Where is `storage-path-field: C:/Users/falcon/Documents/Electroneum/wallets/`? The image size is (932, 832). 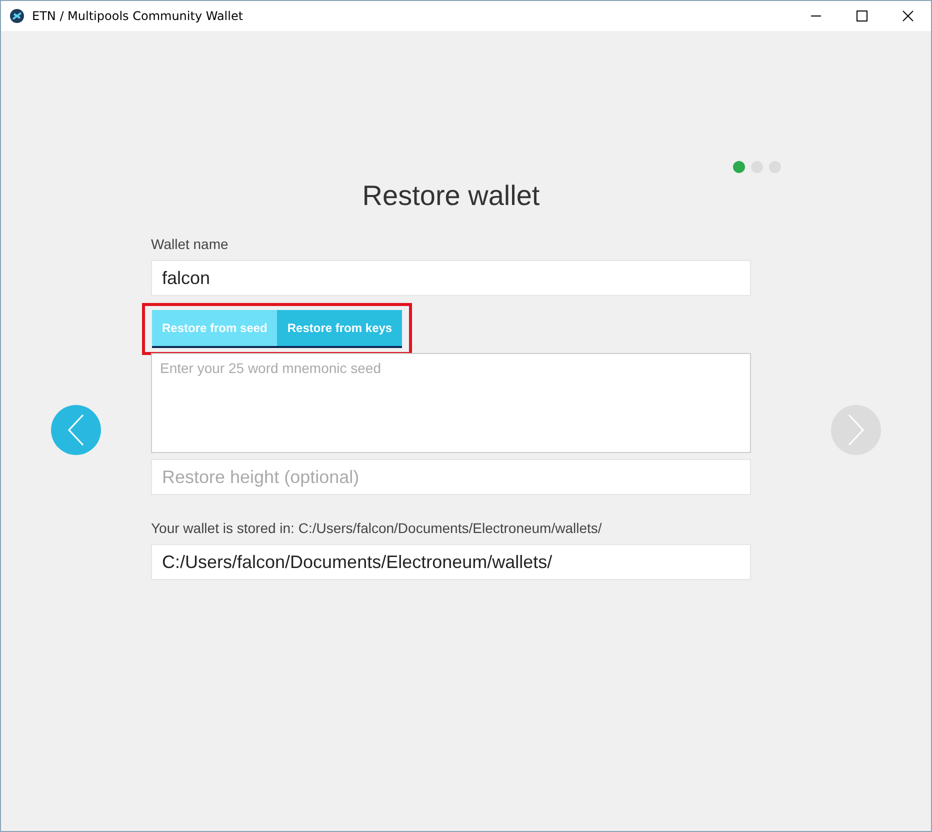
storage-path-field: C:/Users/falcon/Documents/Electroneum/wallets/ is located at coordinates (451, 562).